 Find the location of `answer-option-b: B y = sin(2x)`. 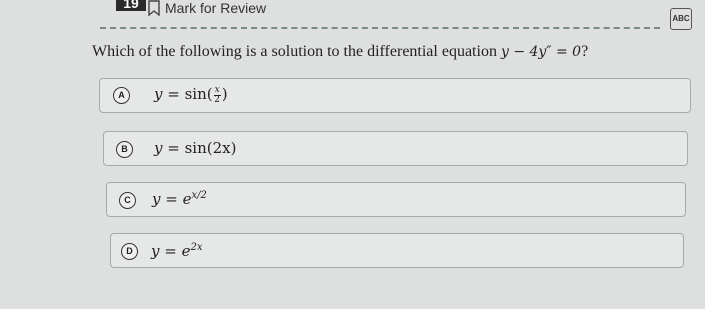

answer-option-b: B y = sin(2x) is located at coordinates (395, 148).